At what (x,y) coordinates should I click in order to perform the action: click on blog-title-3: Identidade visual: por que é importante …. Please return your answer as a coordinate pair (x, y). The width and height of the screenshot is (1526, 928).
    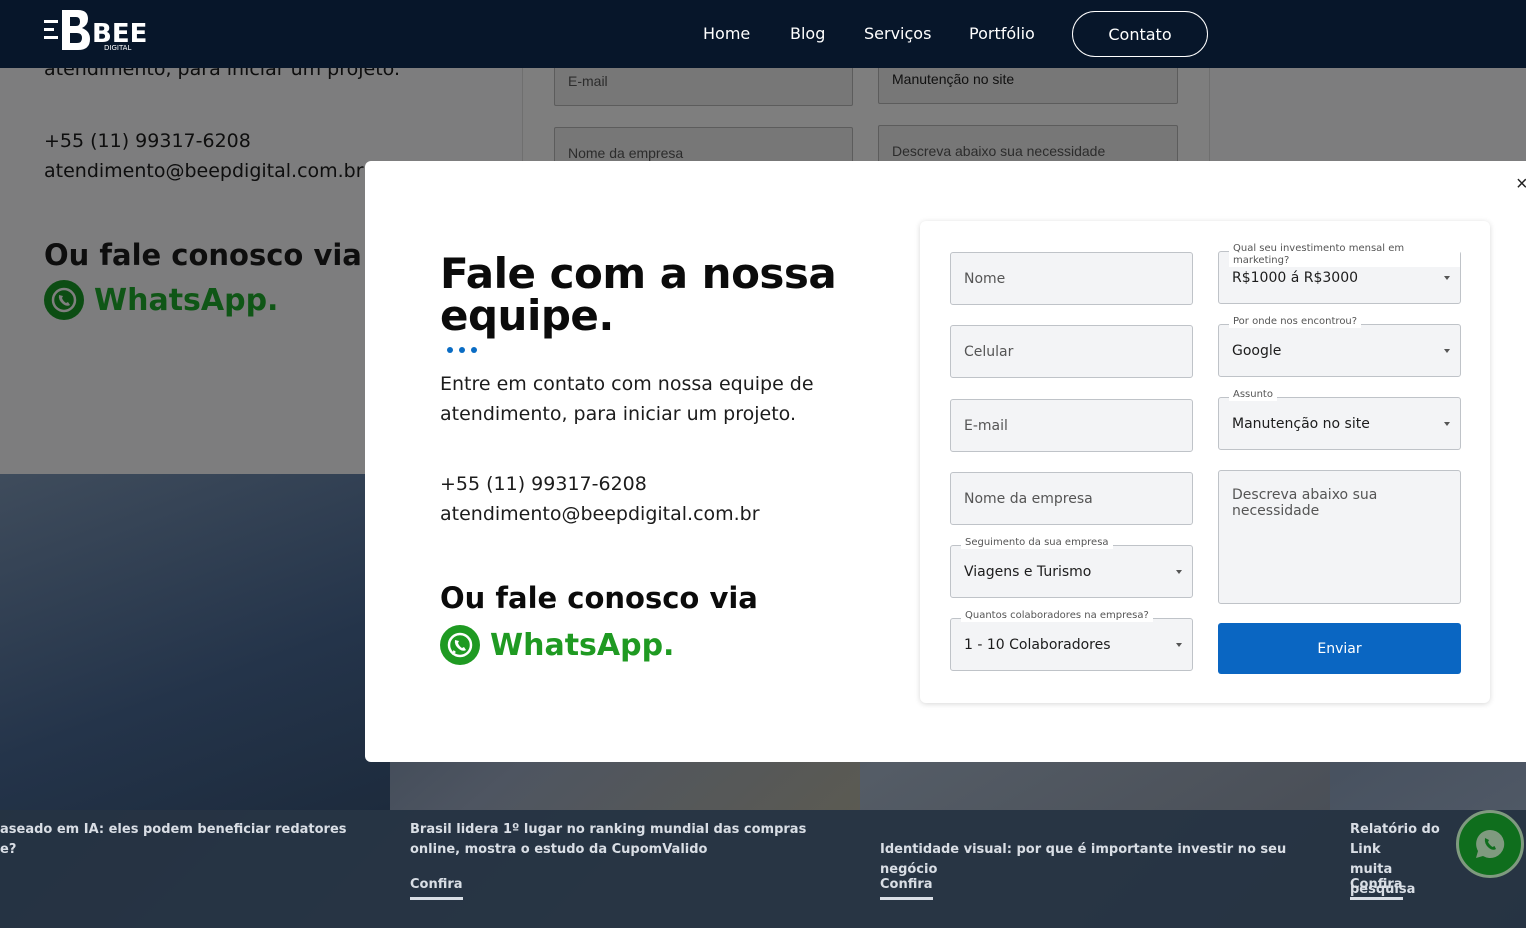
    Looking at the image, I should click on (1095, 860).